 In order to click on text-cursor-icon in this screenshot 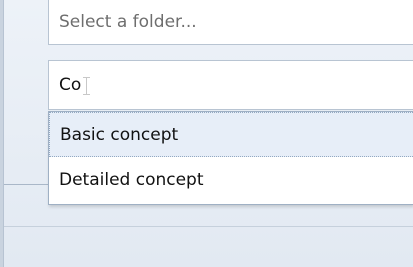, I will do `click(87, 85)`.